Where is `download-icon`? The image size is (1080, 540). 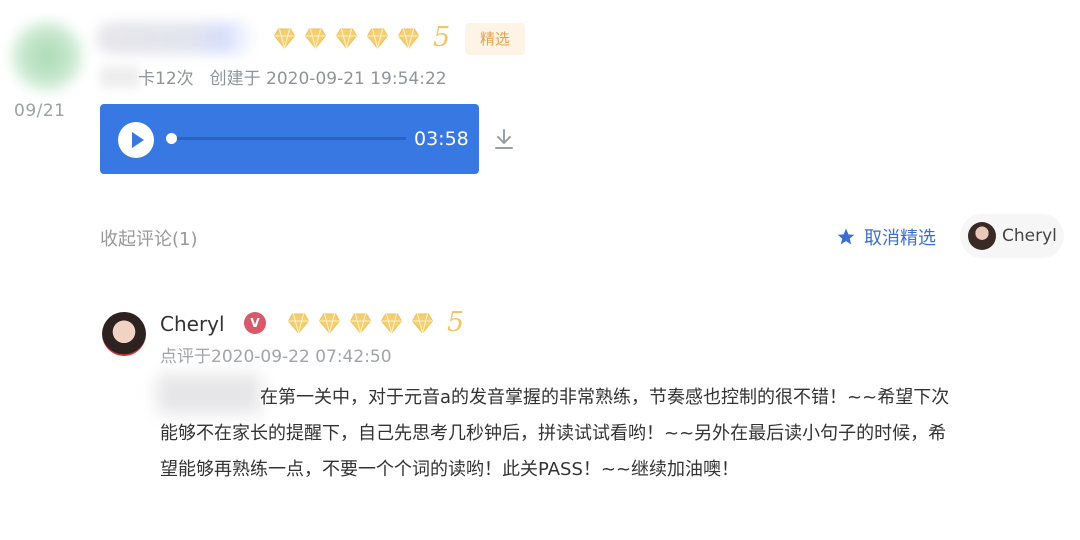 download-icon is located at coordinates (504, 139).